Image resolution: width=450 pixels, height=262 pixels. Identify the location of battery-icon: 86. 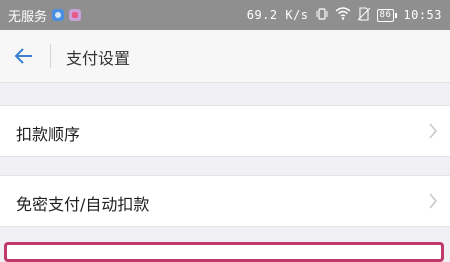
(387, 15).